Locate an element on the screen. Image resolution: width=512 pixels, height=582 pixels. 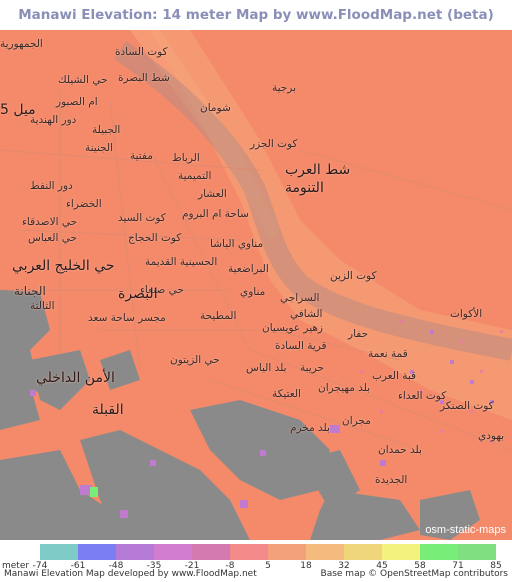
place-label: التميمية is located at coordinates (195, 176).